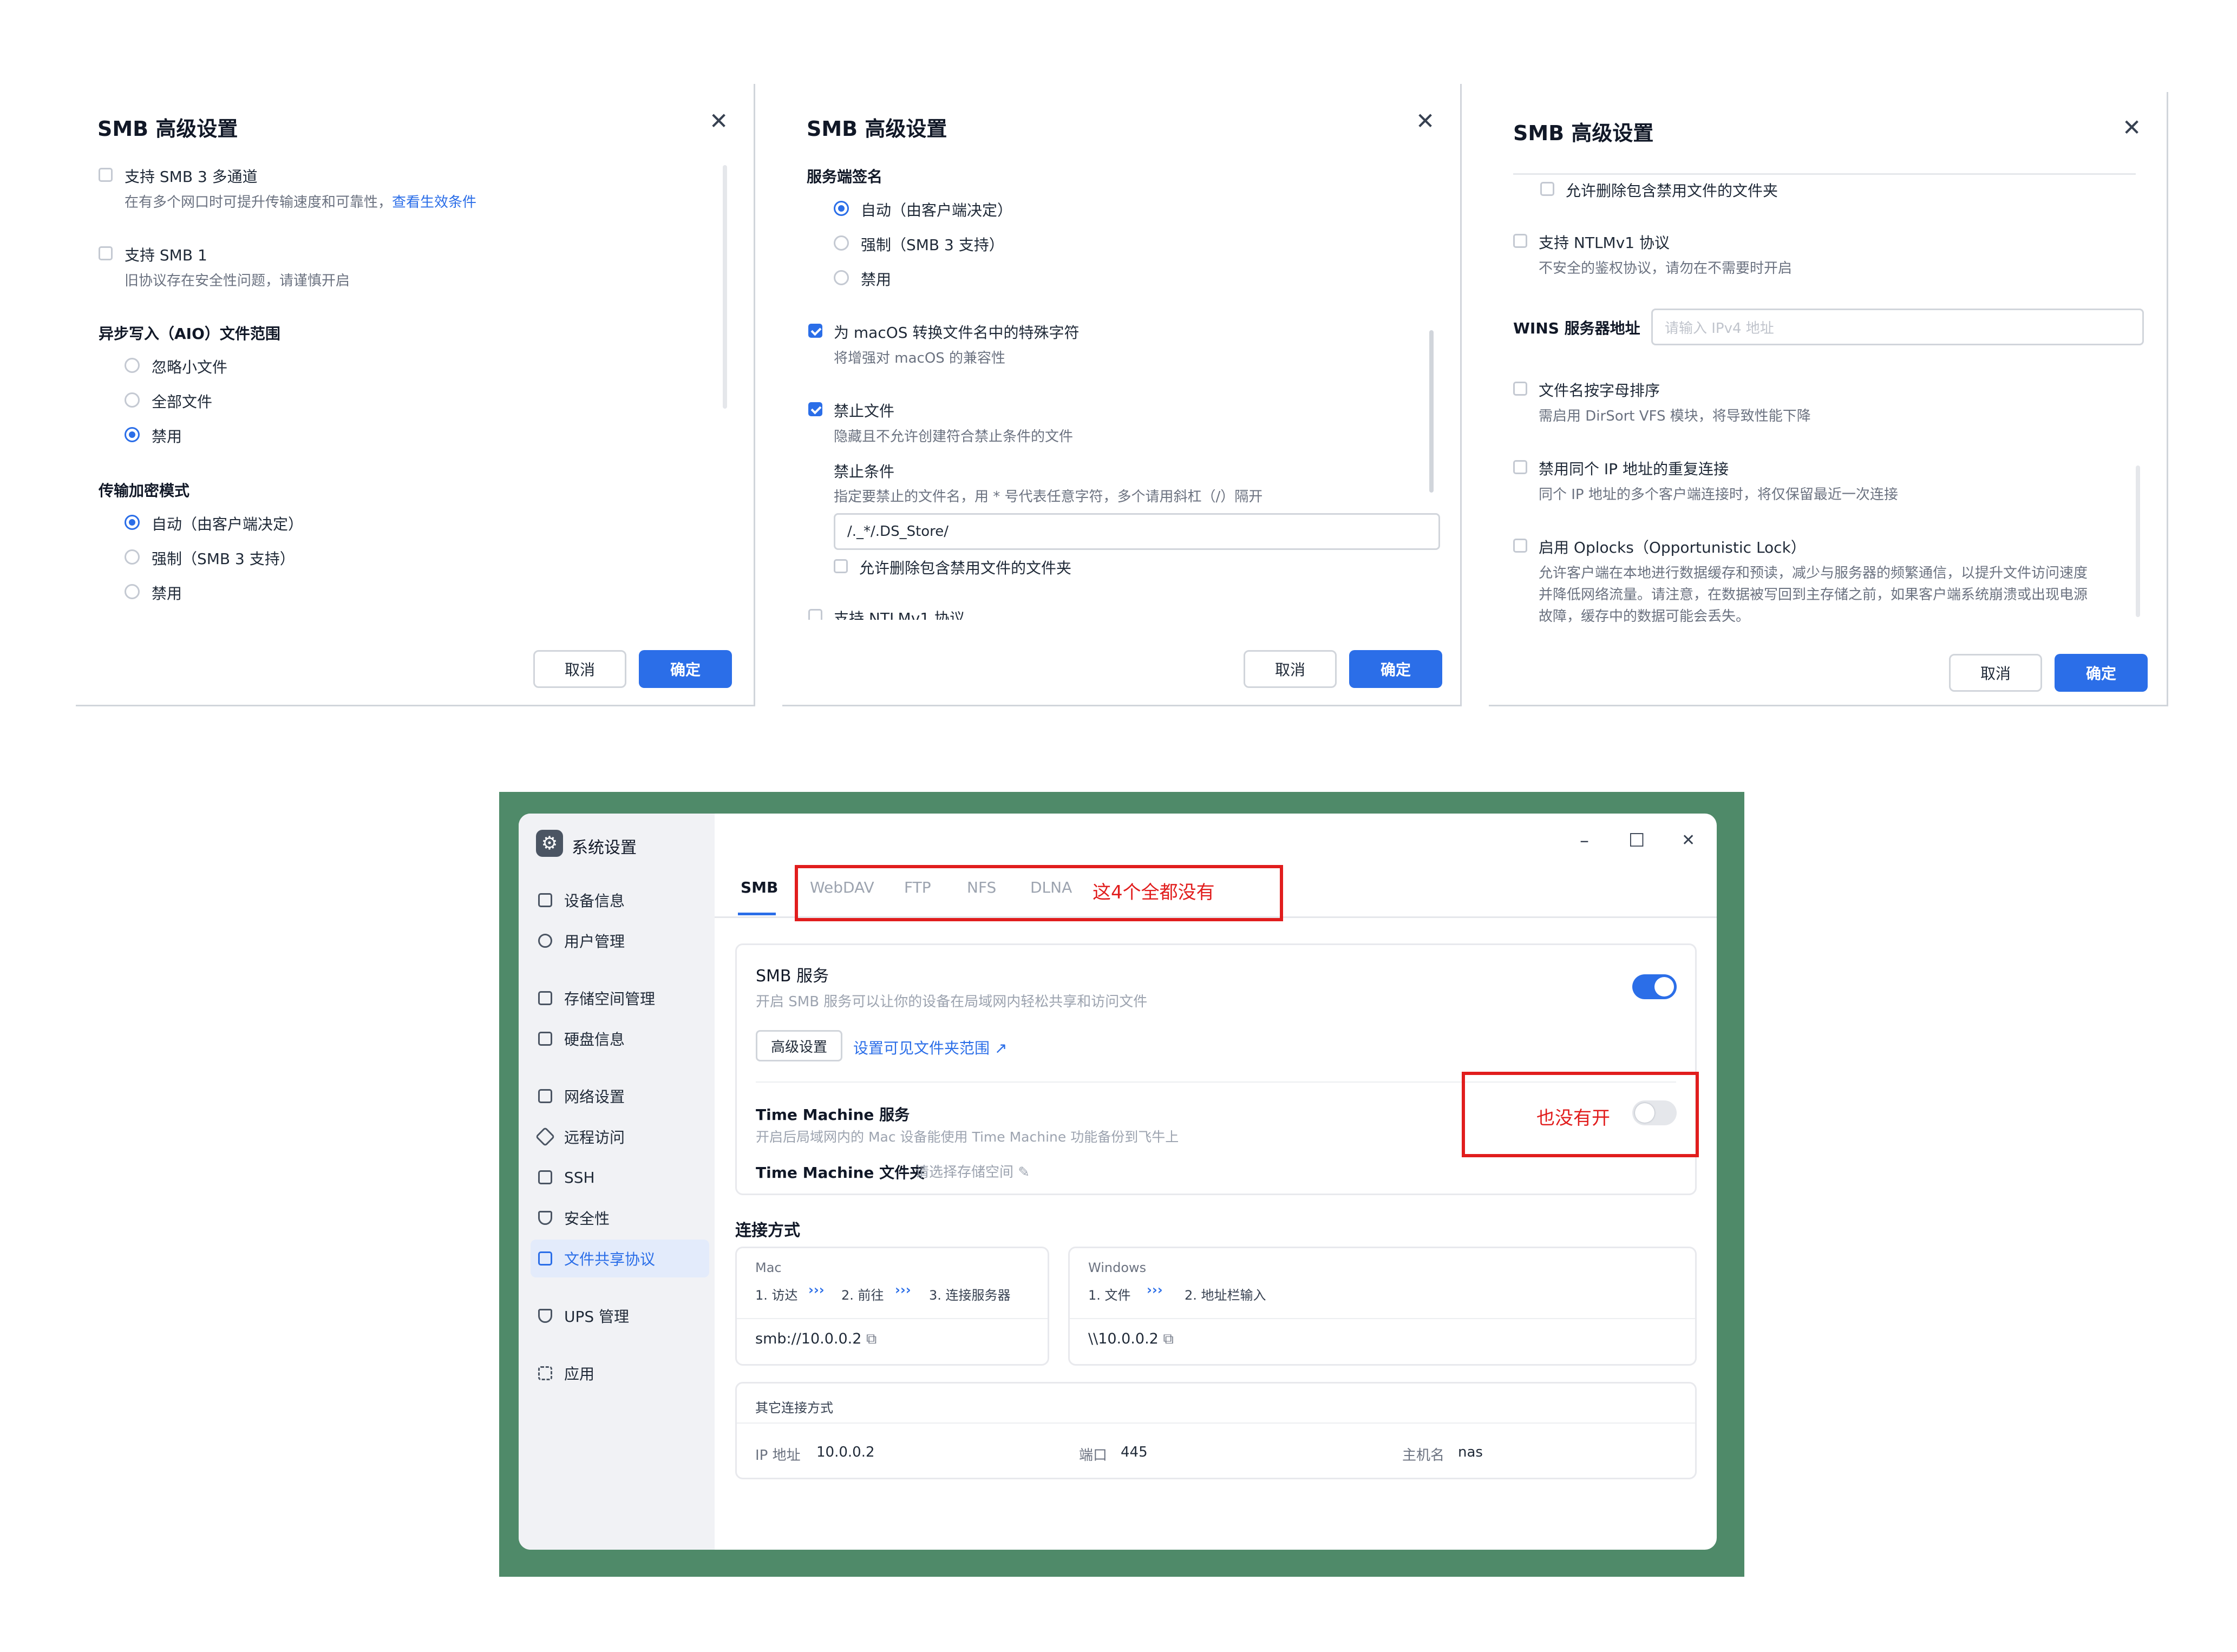 The image size is (2237, 1652). Describe the element at coordinates (815, 409) in the screenshot. I see `veto-checkbox` at that location.